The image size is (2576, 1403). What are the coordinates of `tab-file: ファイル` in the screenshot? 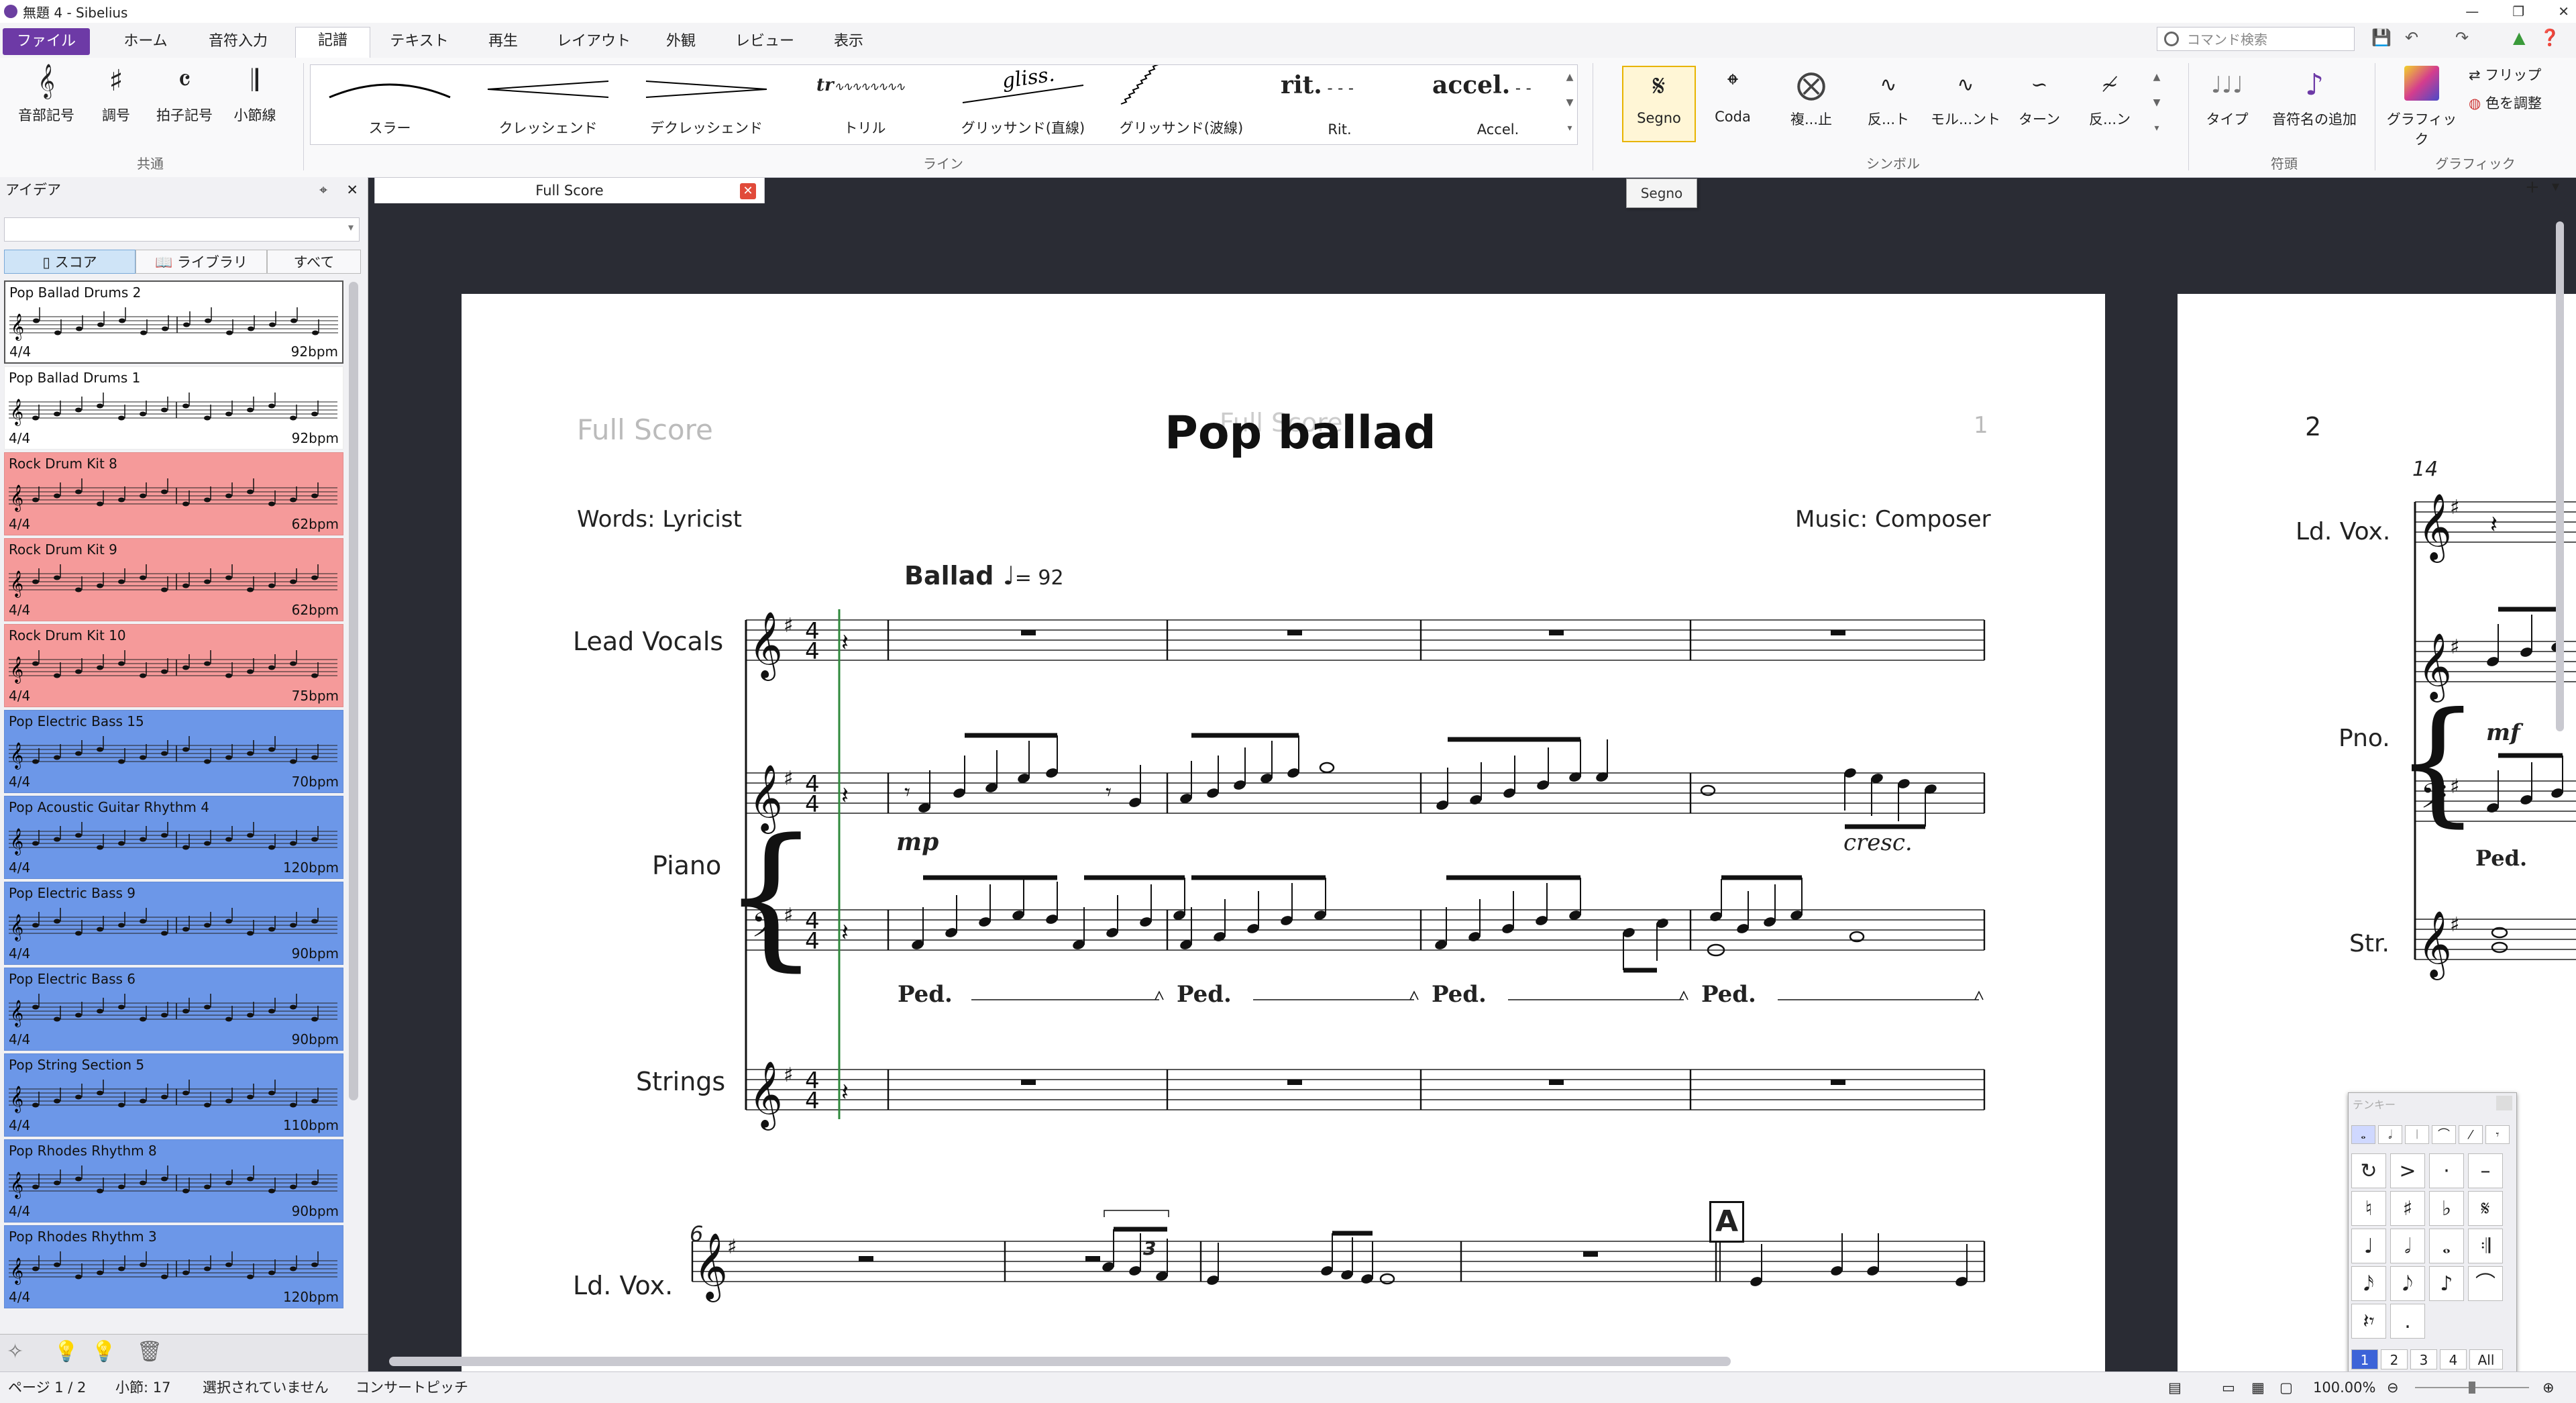 It's located at (46, 42).